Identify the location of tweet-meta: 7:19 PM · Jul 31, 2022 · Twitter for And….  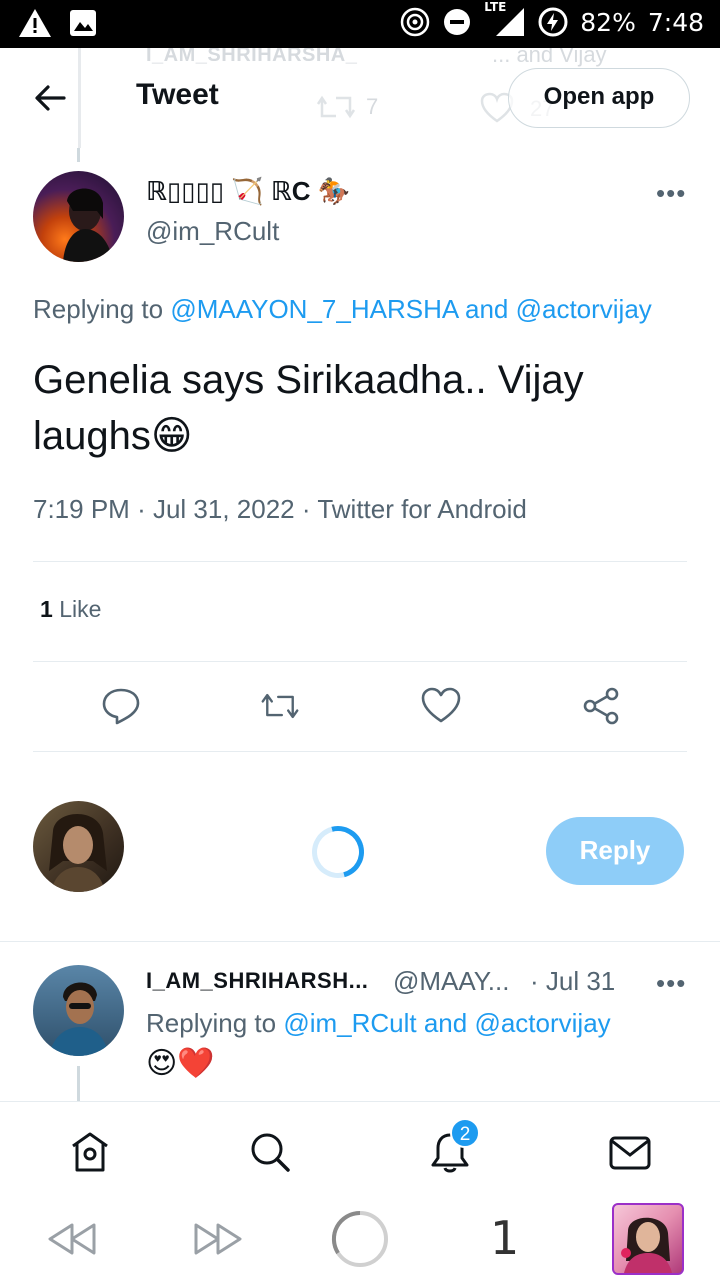
(280, 509).